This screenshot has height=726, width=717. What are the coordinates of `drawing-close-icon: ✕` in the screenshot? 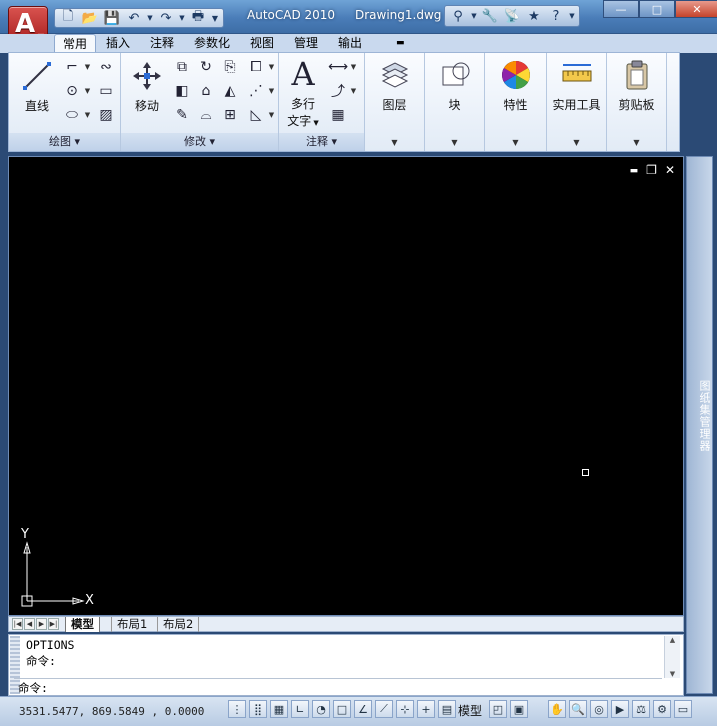 It's located at (670, 170).